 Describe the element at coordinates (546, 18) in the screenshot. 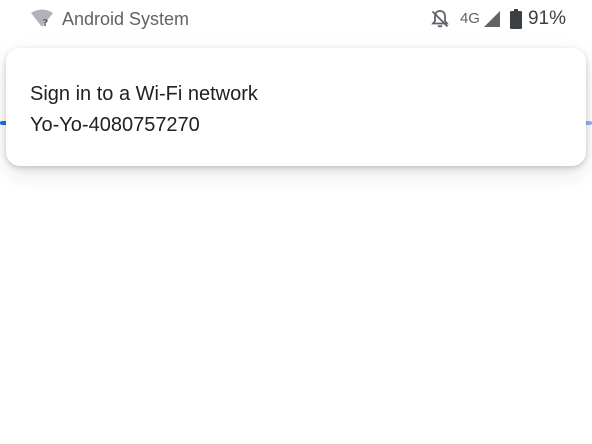

I see `battery-percent: 91%` at that location.